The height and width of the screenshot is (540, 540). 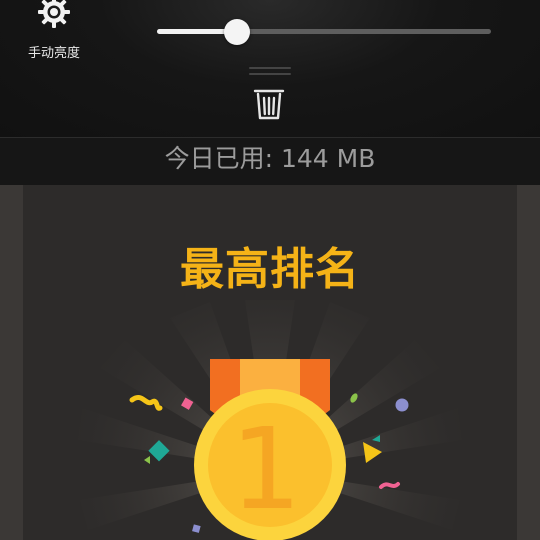 What do you see at coordinates (324, 32) in the screenshot?
I see `brightness-slider` at bounding box center [324, 32].